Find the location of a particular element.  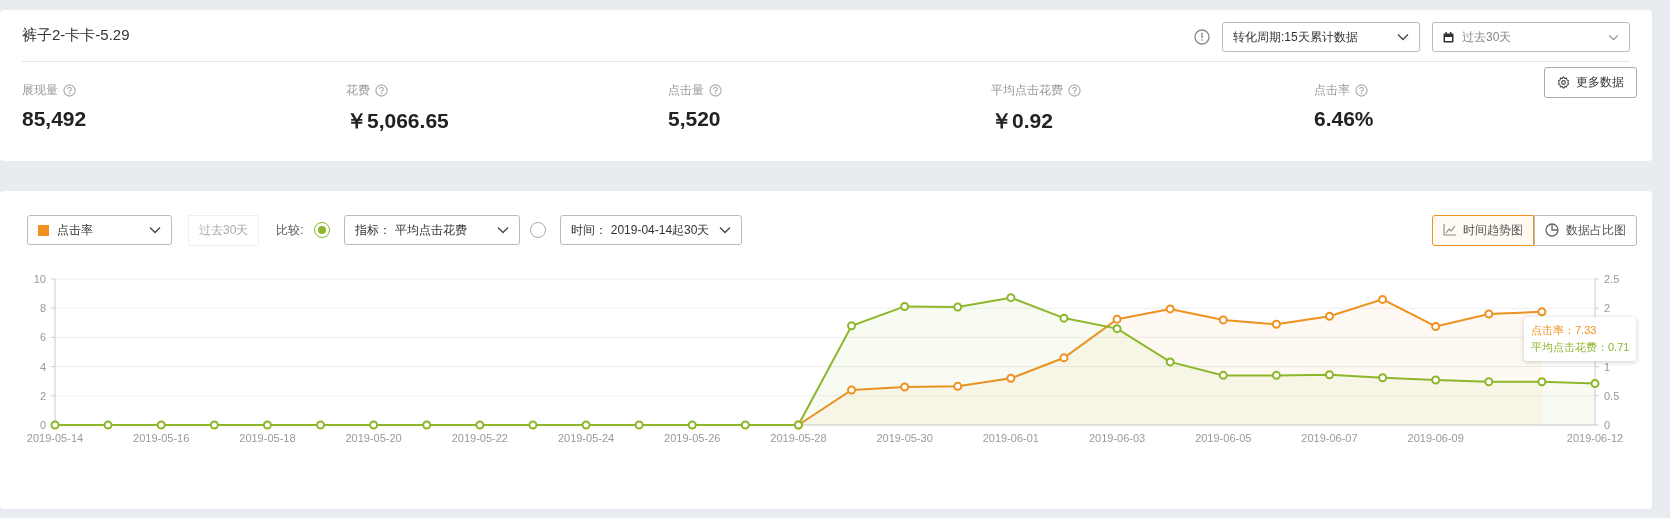

x-axis-label: 2019-05-20 is located at coordinates (373, 438).